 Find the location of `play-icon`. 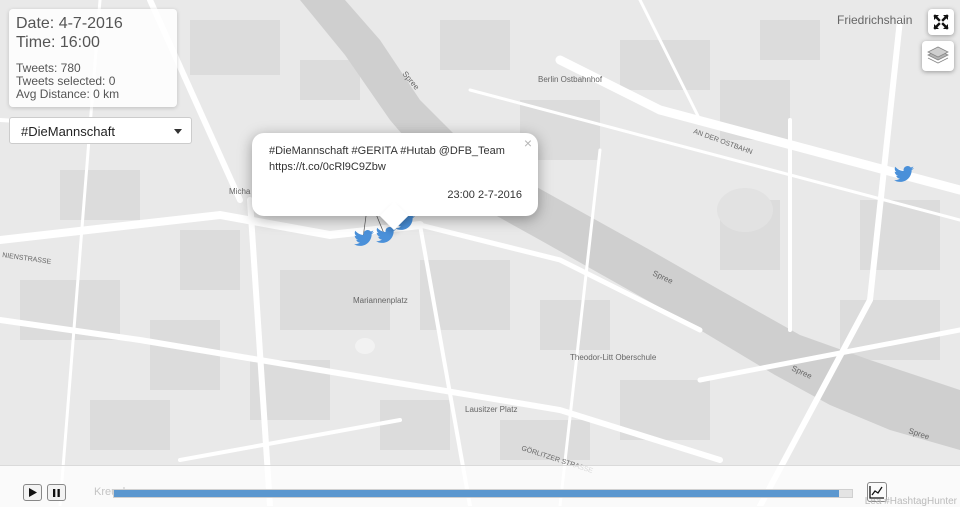

play-icon is located at coordinates (33, 492).